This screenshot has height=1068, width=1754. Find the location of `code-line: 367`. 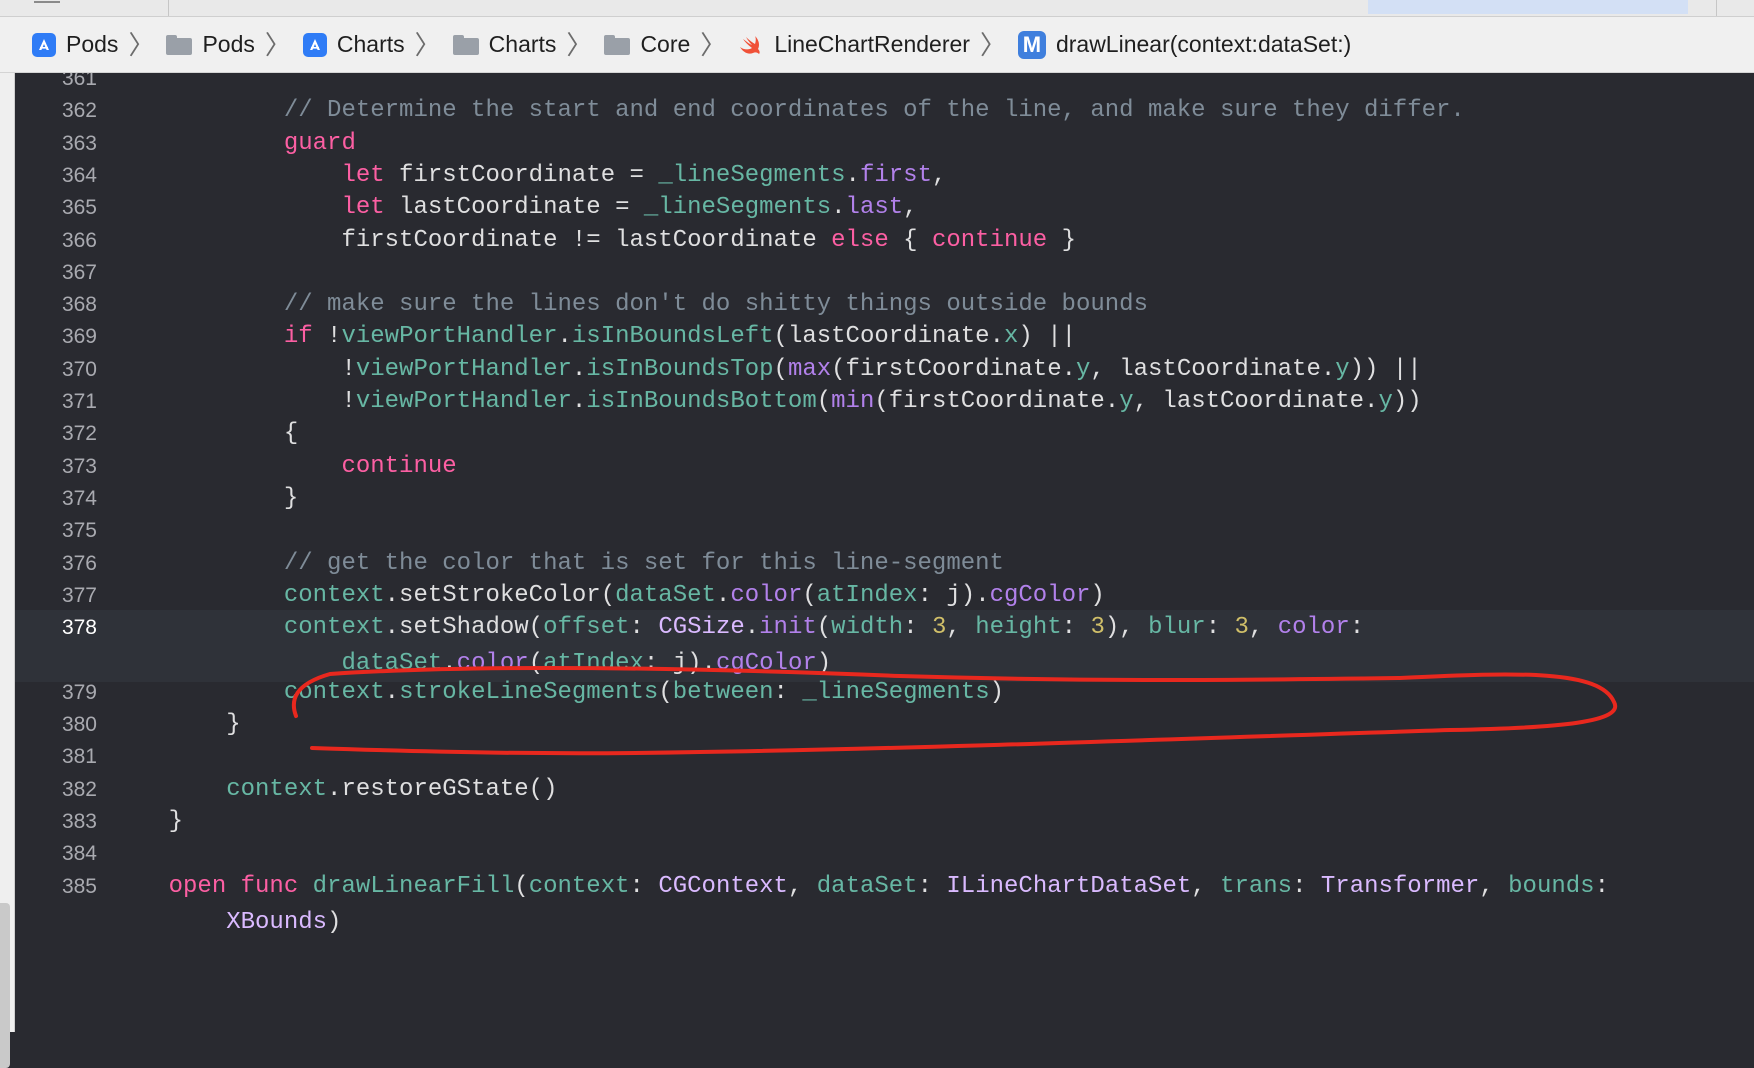

code-line: 367 is located at coordinates (884, 273).